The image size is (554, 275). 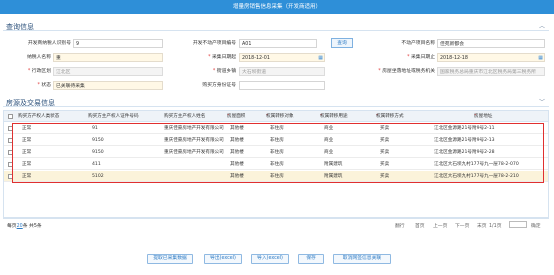 What do you see at coordinates (108, 85) in the screenshot?
I see `status-select: 已关联待采集` at bounding box center [108, 85].